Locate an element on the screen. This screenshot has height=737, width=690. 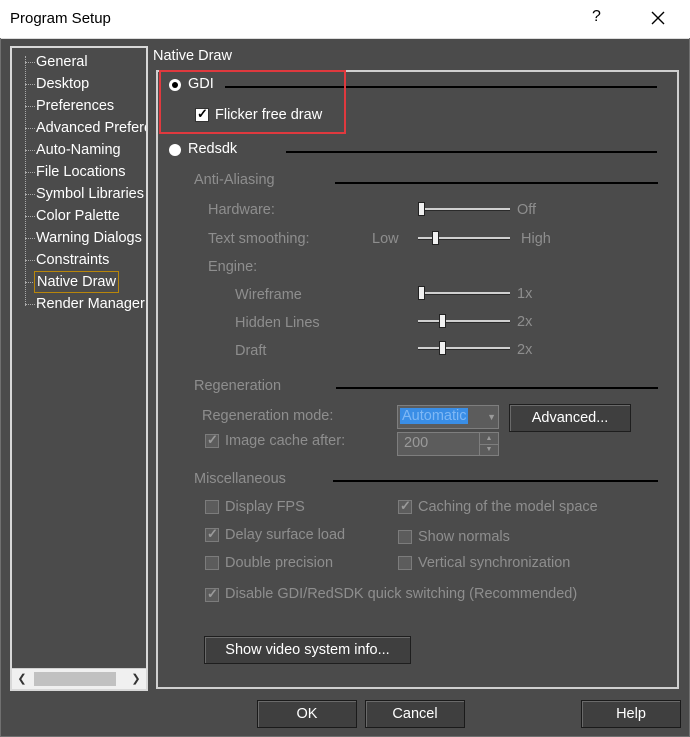
image-cache-value: 200 is located at coordinates (416, 443).